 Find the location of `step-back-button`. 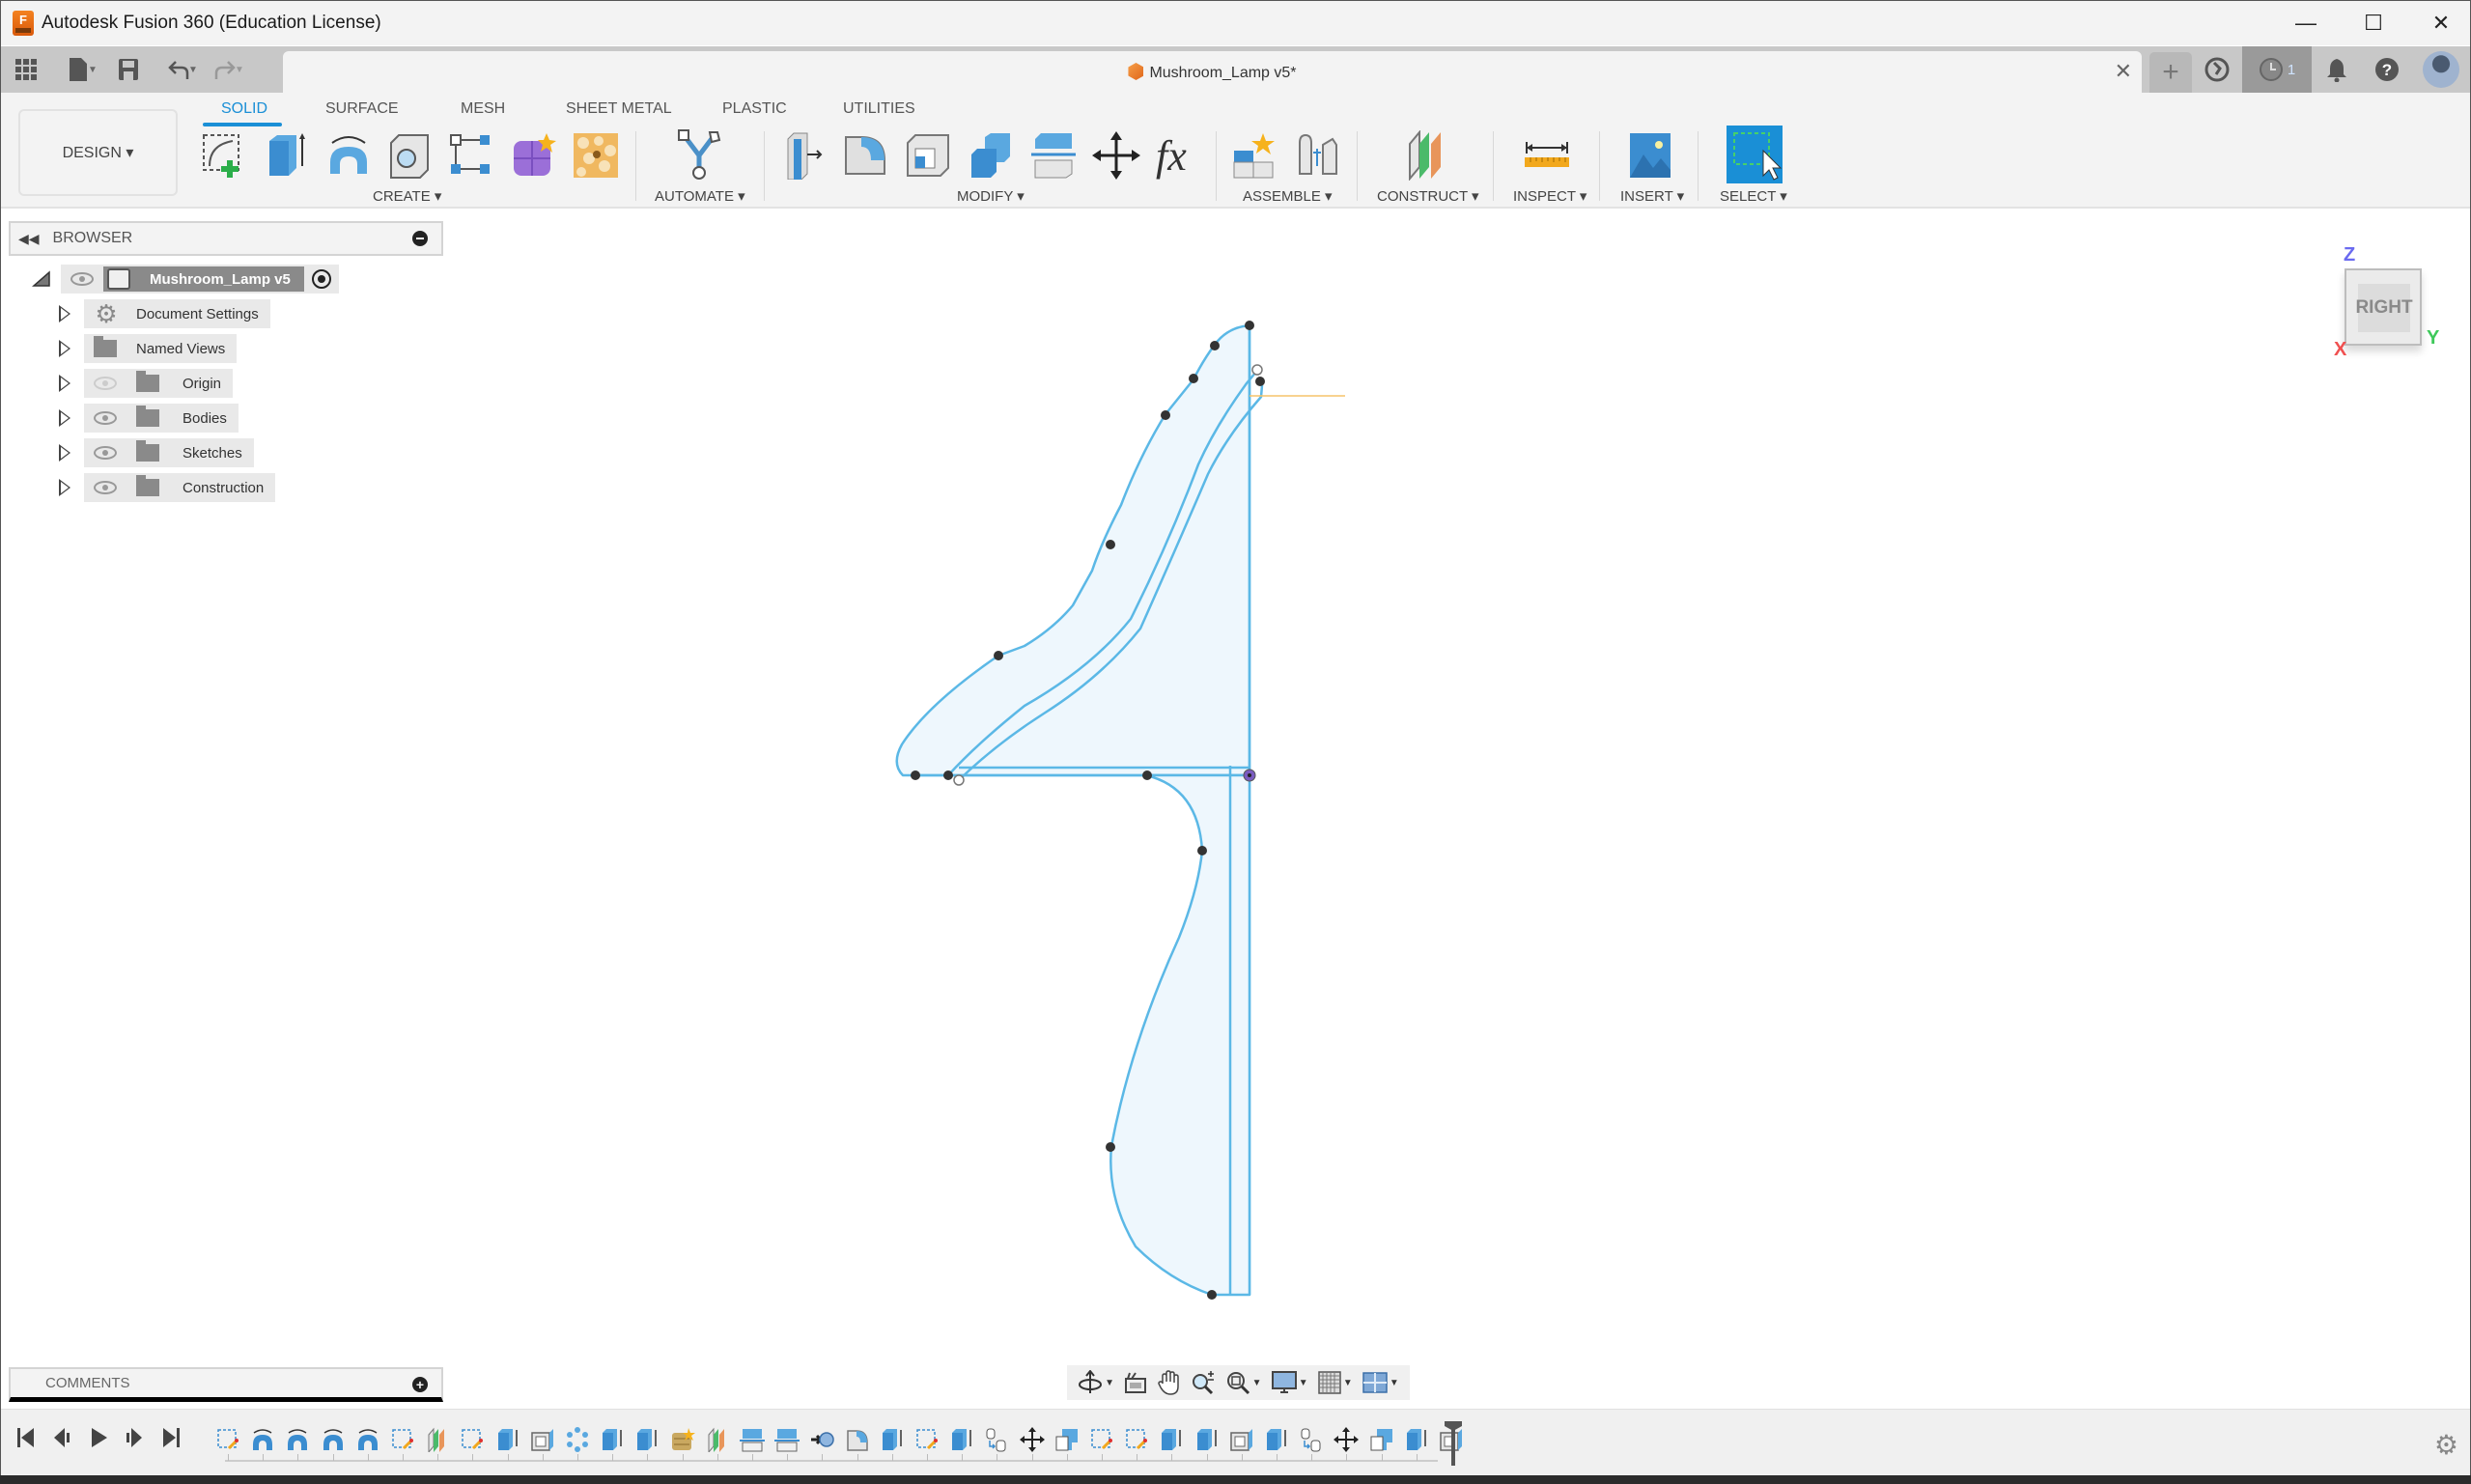

step-back-button is located at coordinates (62, 1441).